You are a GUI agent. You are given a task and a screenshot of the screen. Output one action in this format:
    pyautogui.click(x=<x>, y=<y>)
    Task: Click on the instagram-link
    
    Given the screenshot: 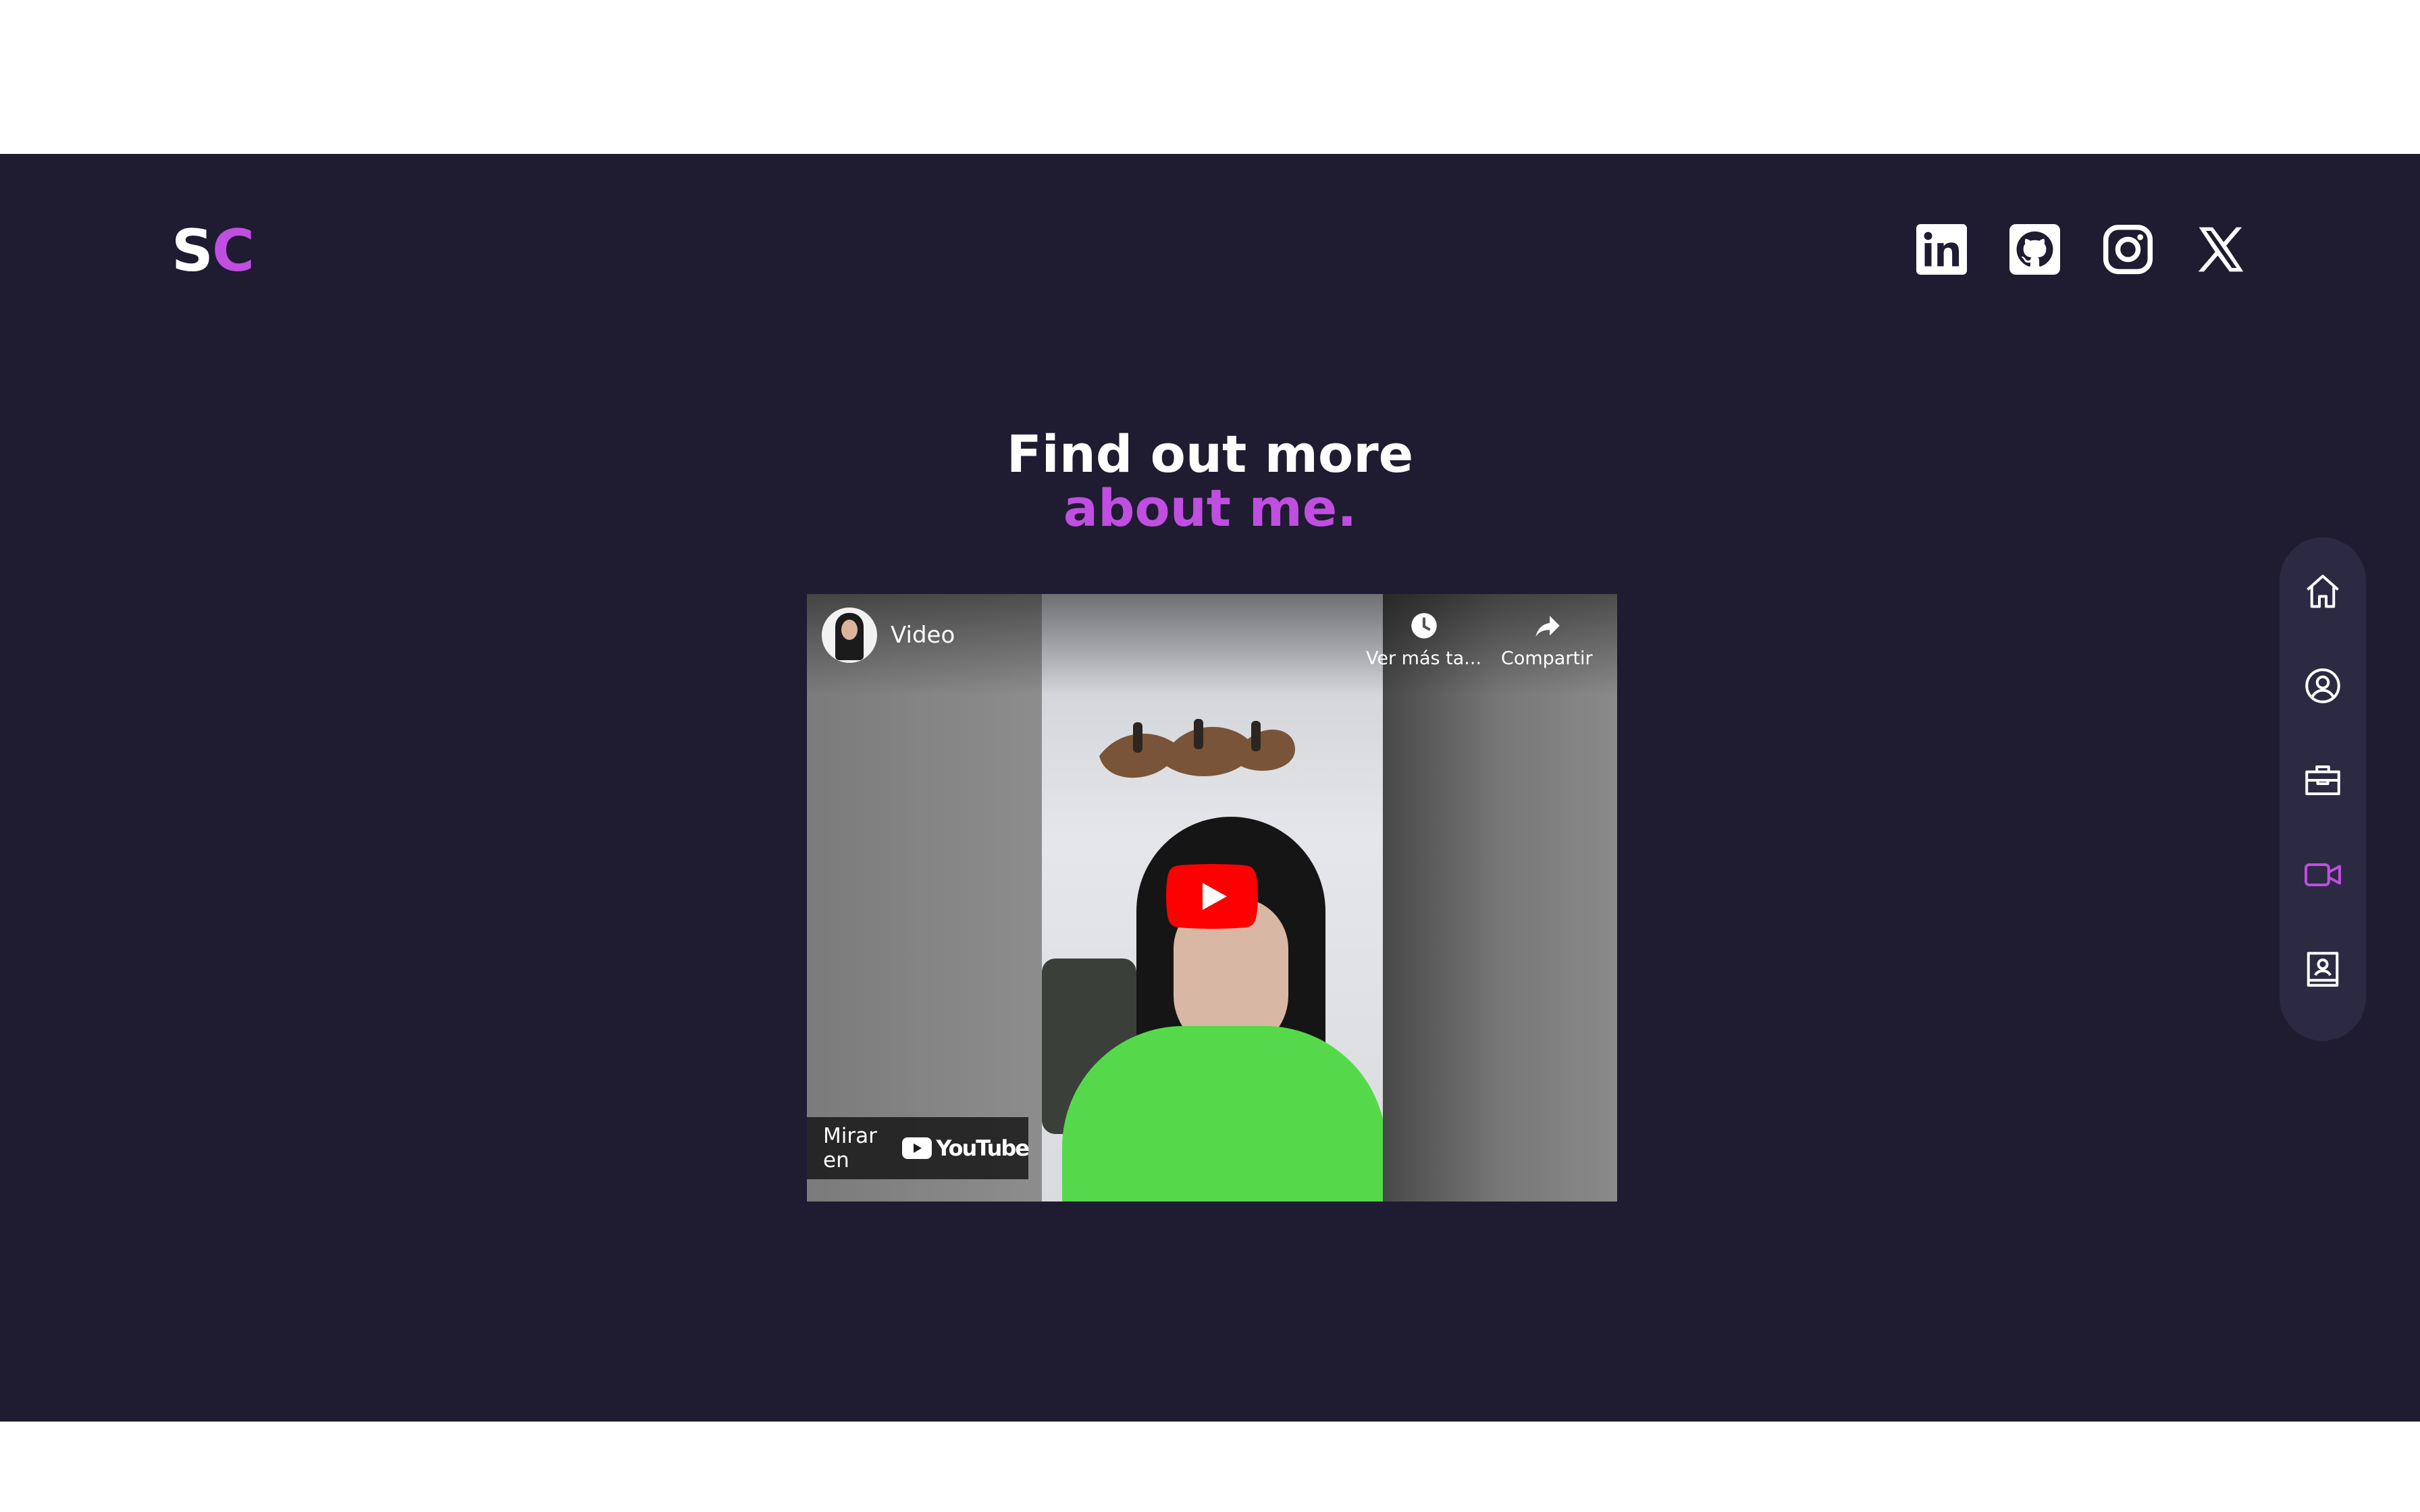 What is the action you would take?
    pyautogui.click(x=2128, y=249)
    